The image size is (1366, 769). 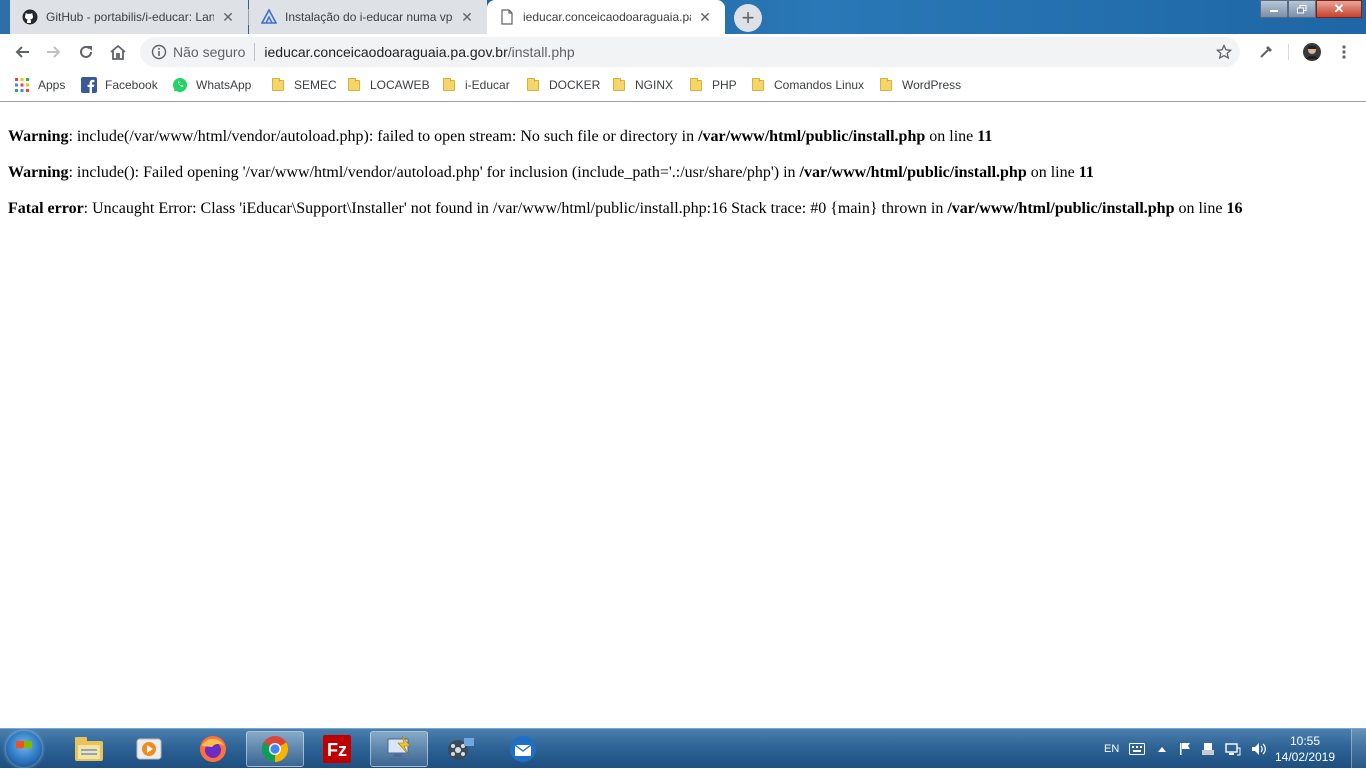 What do you see at coordinates (255, 52) in the screenshot?
I see `address-divider` at bounding box center [255, 52].